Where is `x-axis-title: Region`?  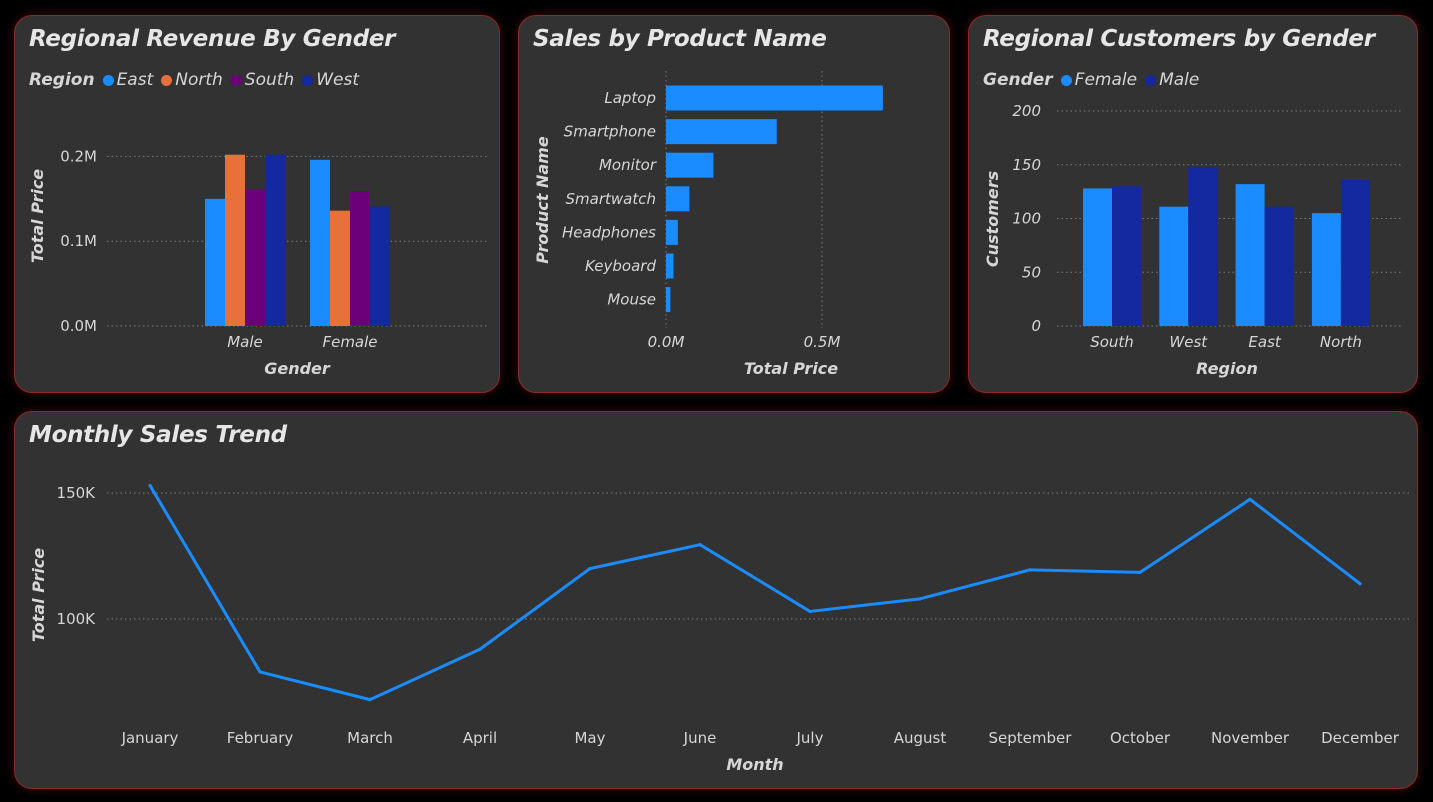 x-axis-title: Region is located at coordinates (1227, 368).